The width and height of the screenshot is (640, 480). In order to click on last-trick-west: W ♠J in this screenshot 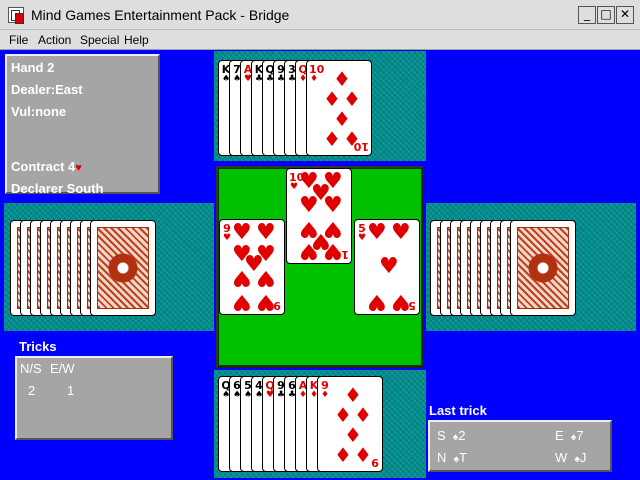, I will do `click(570, 457)`.